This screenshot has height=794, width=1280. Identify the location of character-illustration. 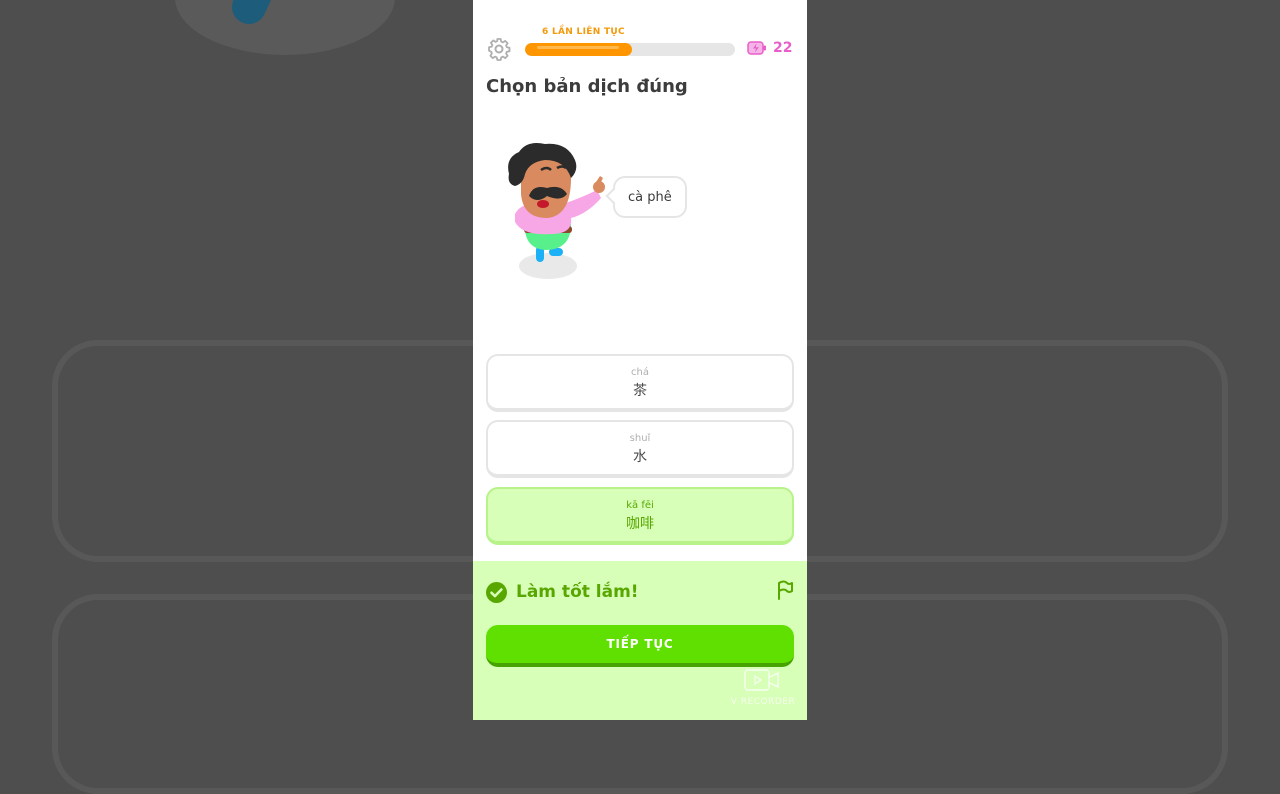
(556, 211).